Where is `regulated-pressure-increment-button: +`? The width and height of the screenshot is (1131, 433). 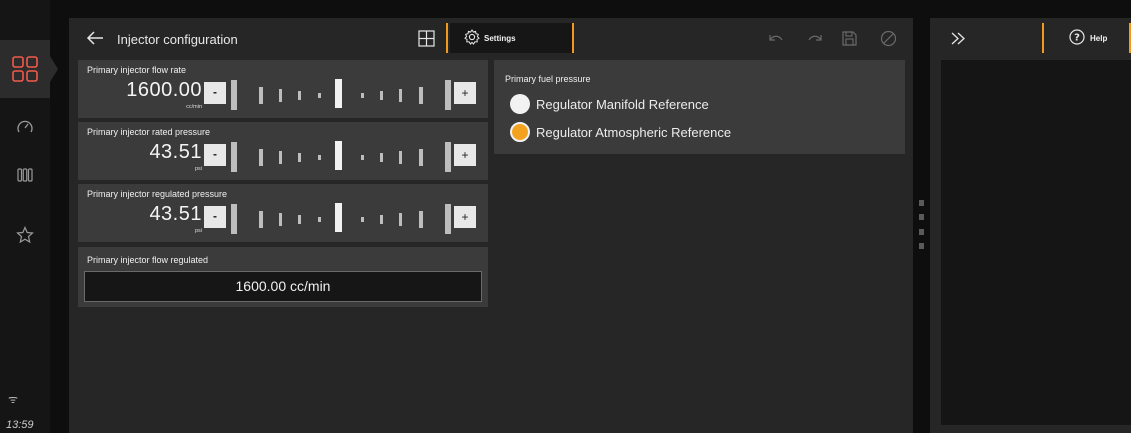 regulated-pressure-increment-button: + is located at coordinates (465, 217).